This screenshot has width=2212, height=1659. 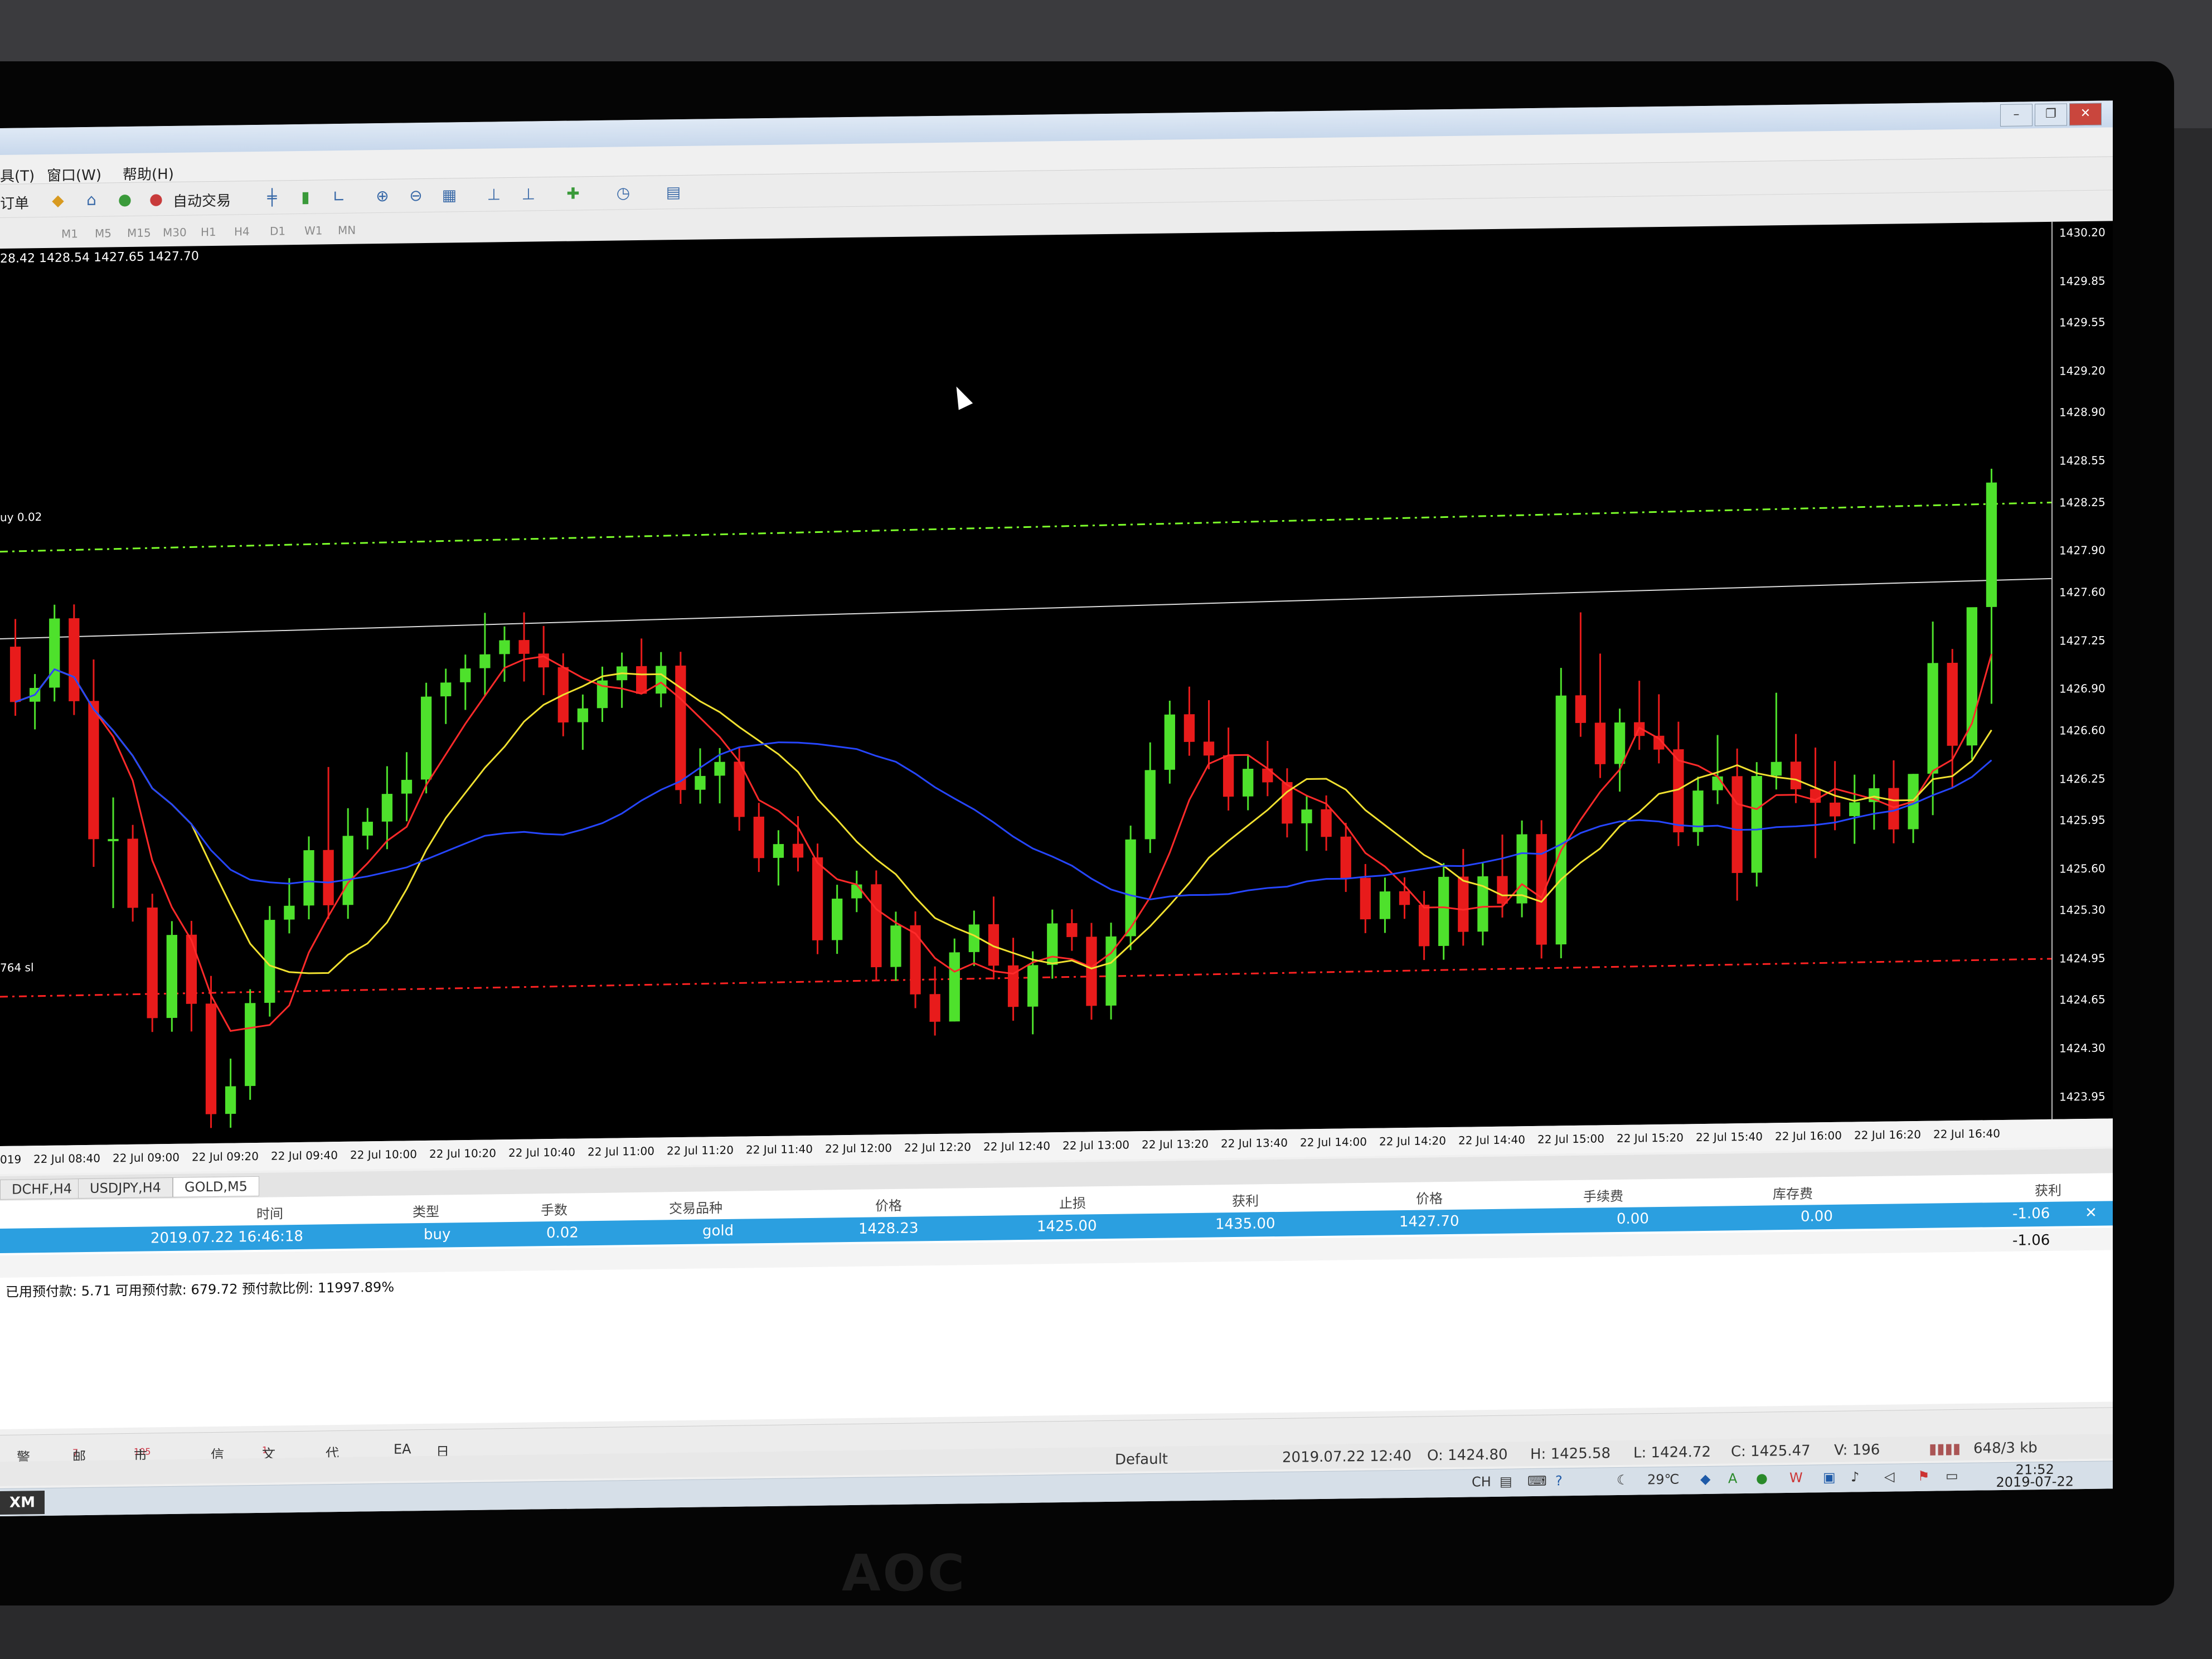 What do you see at coordinates (242, 232) in the screenshot?
I see `period-h4: H4` at bounding box center [242, 232].